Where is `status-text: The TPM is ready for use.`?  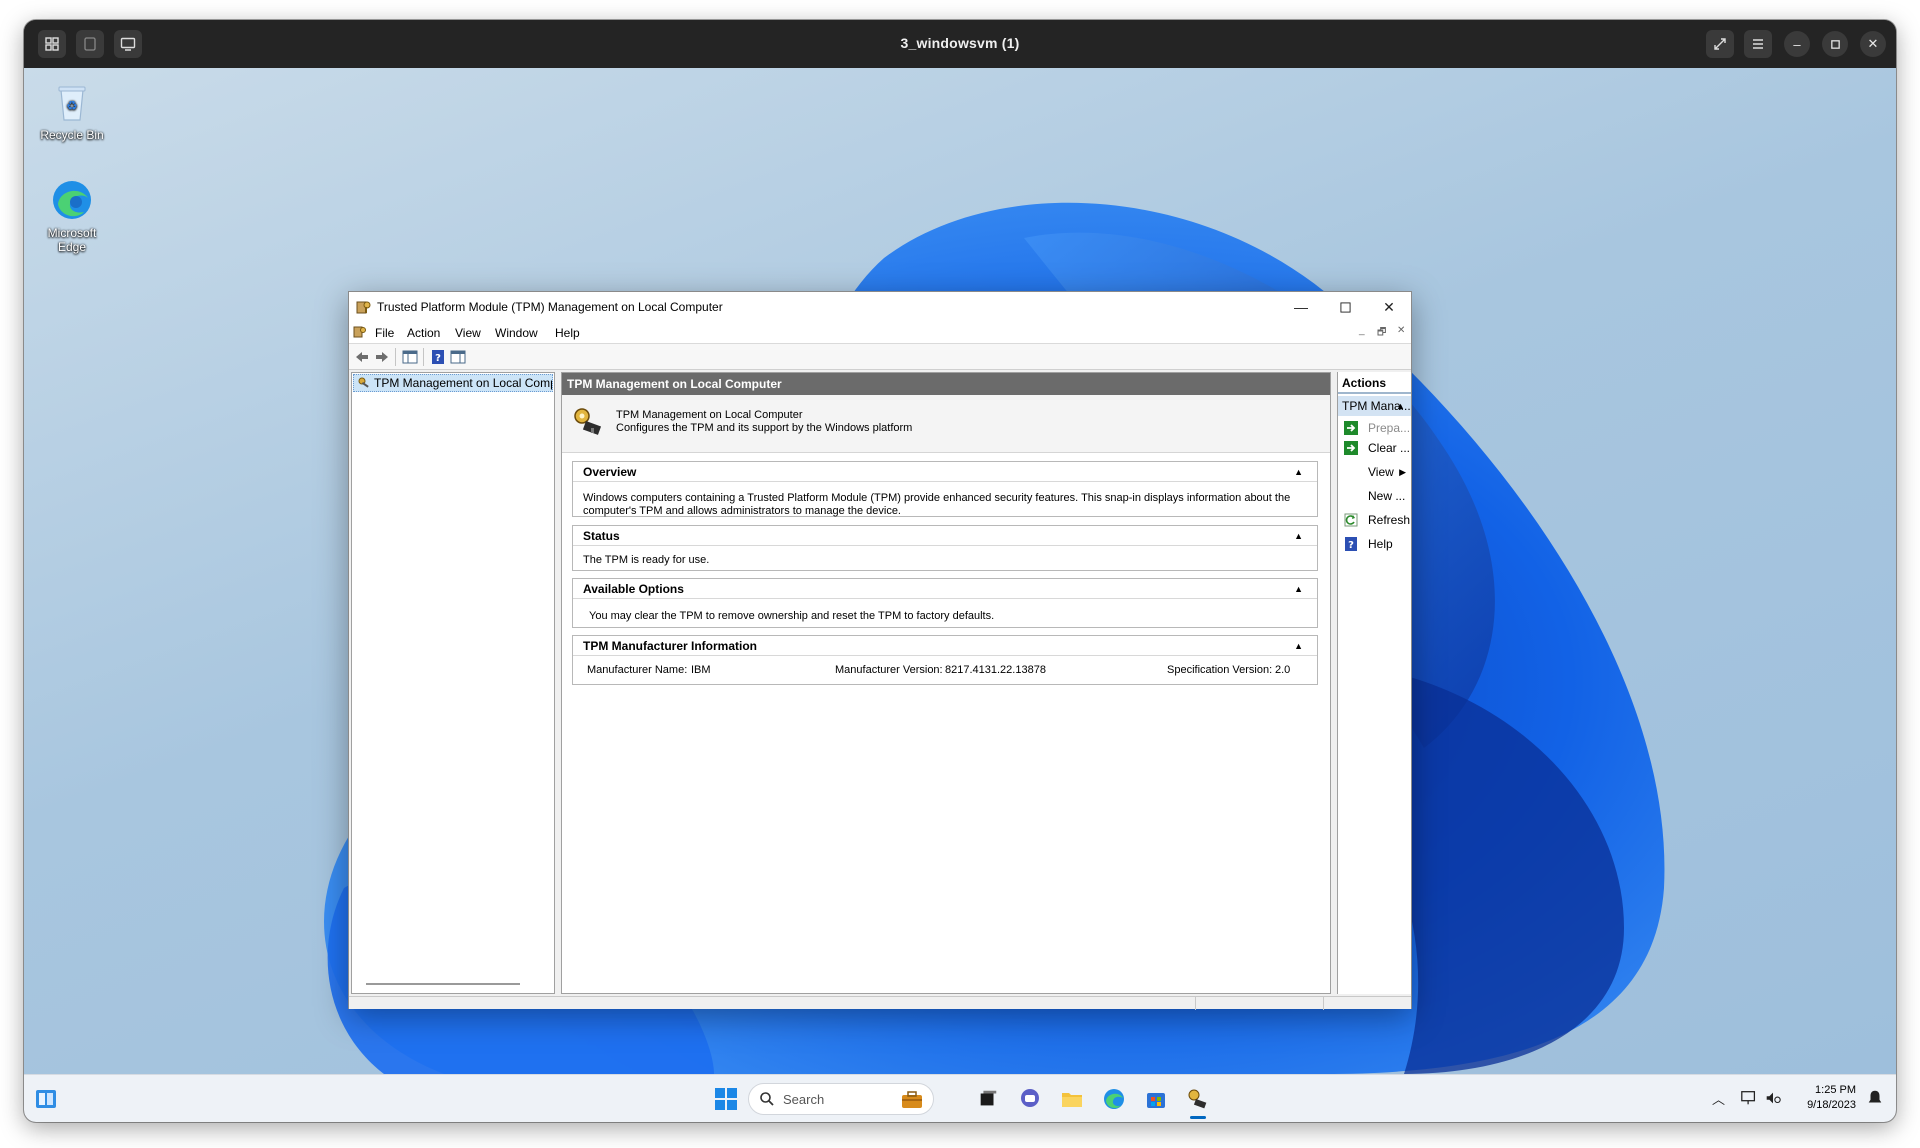
status-text: The TPM is ready for use. is located at coordinates (646, 560).